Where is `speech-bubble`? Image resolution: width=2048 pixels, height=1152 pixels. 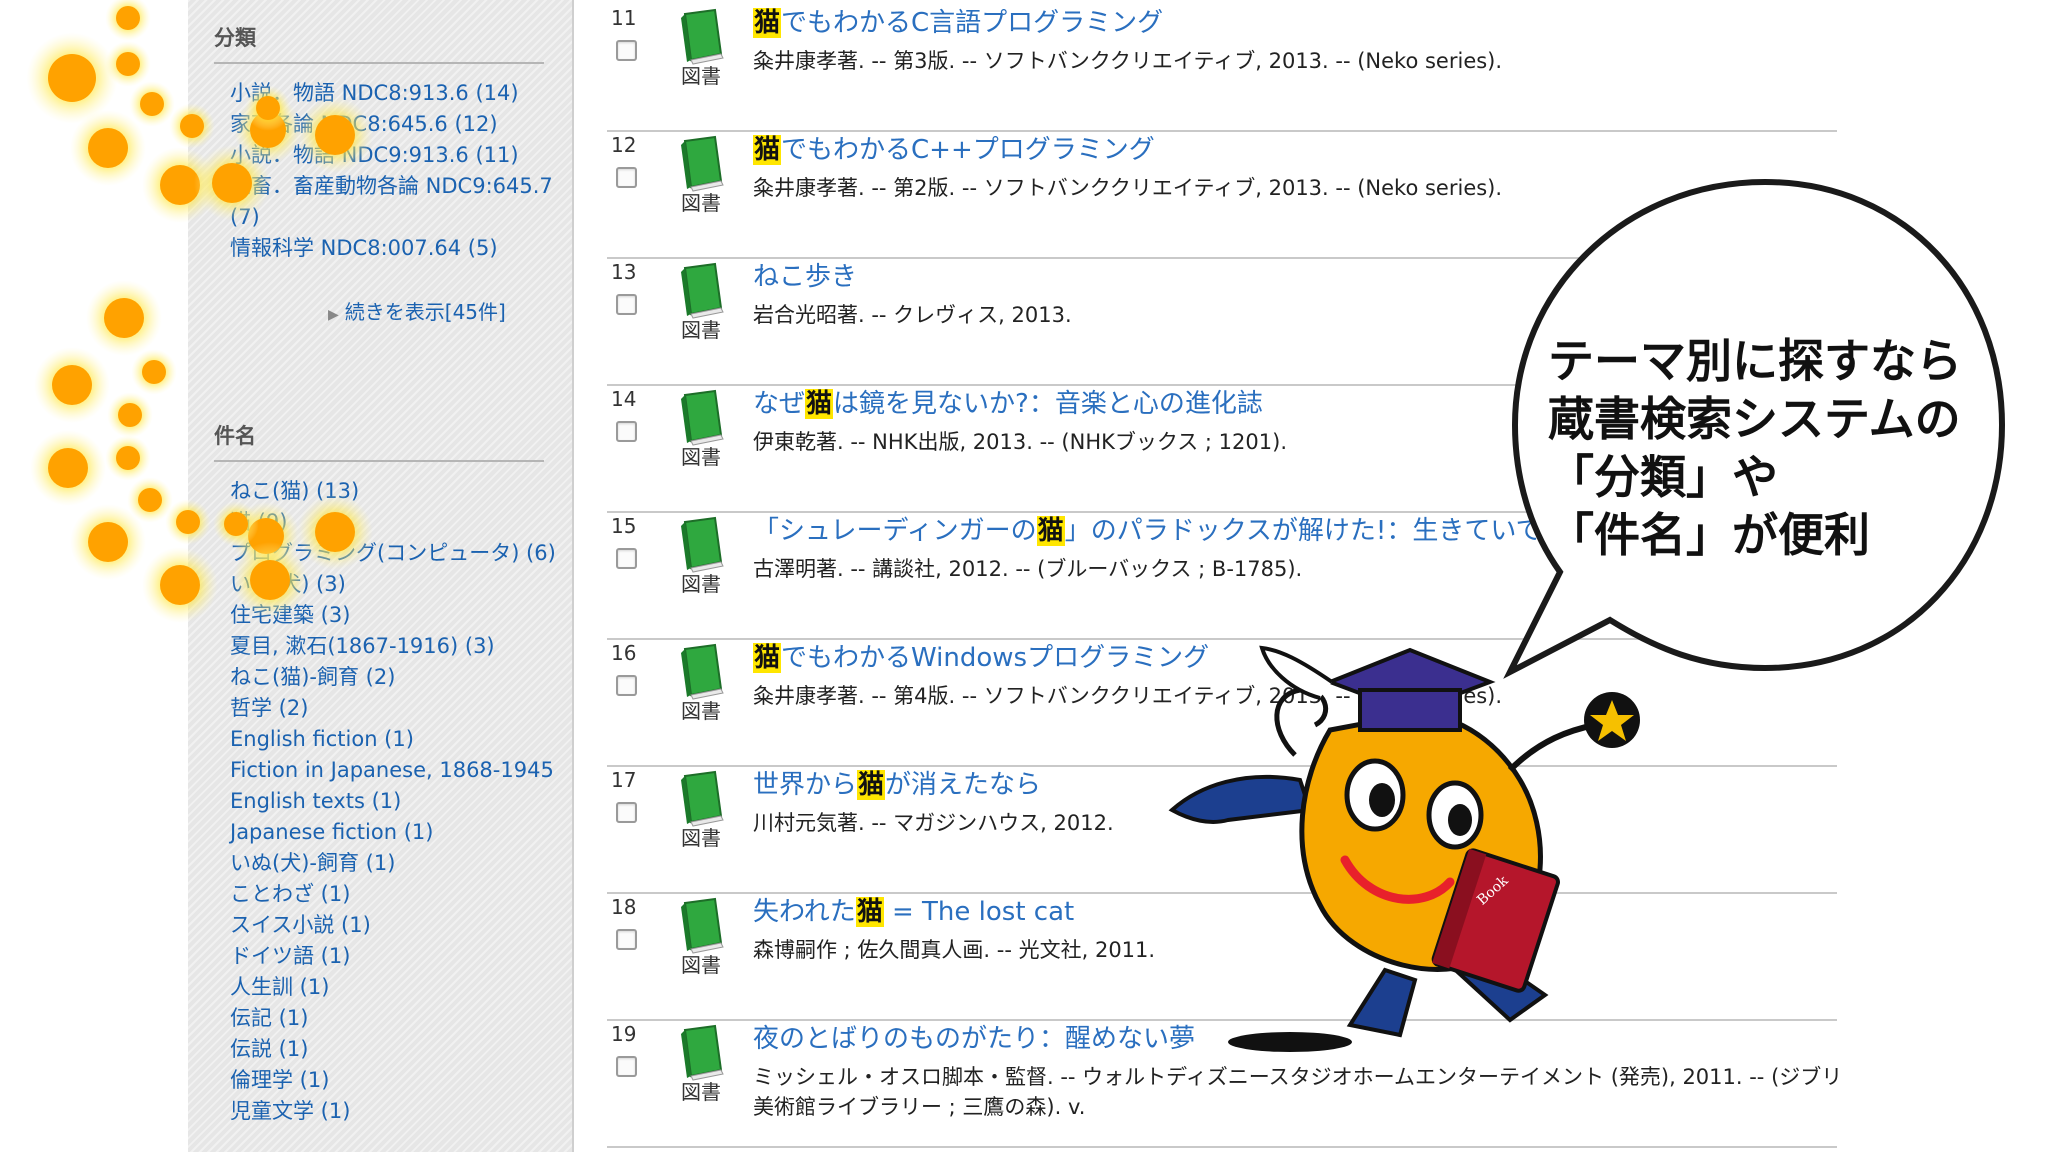
speech-bubble is located at coordinates (1754, 428).